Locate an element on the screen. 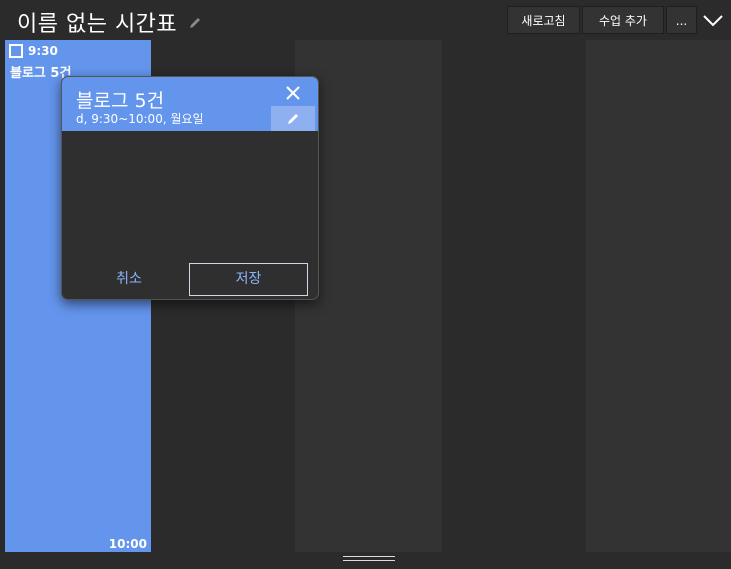 This screenshot has height=569, width=731. event-popup: 블로그 5건 d, 9:30~10:00, 월요일 취소 저장 is located at coordinates (190, 188).